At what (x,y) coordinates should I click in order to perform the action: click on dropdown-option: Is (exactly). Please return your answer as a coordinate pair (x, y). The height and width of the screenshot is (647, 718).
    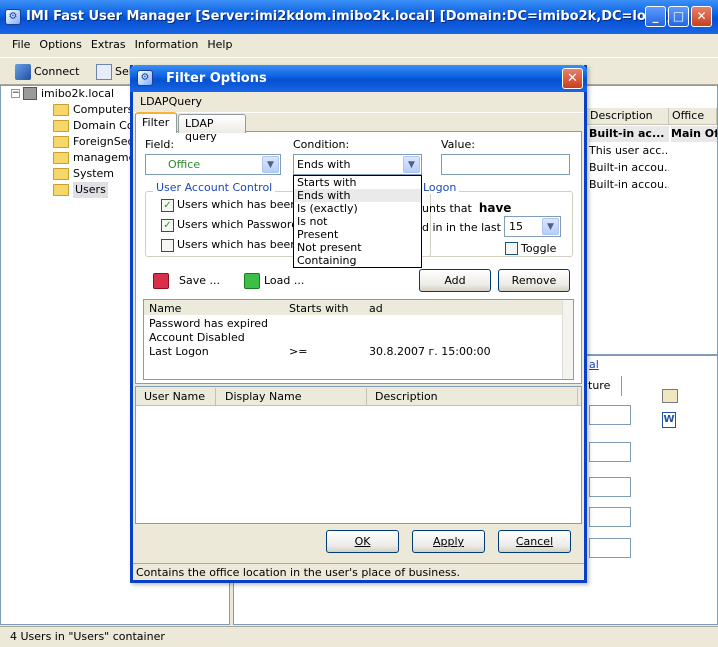
    Looking at the image, I should click on (357, 208).